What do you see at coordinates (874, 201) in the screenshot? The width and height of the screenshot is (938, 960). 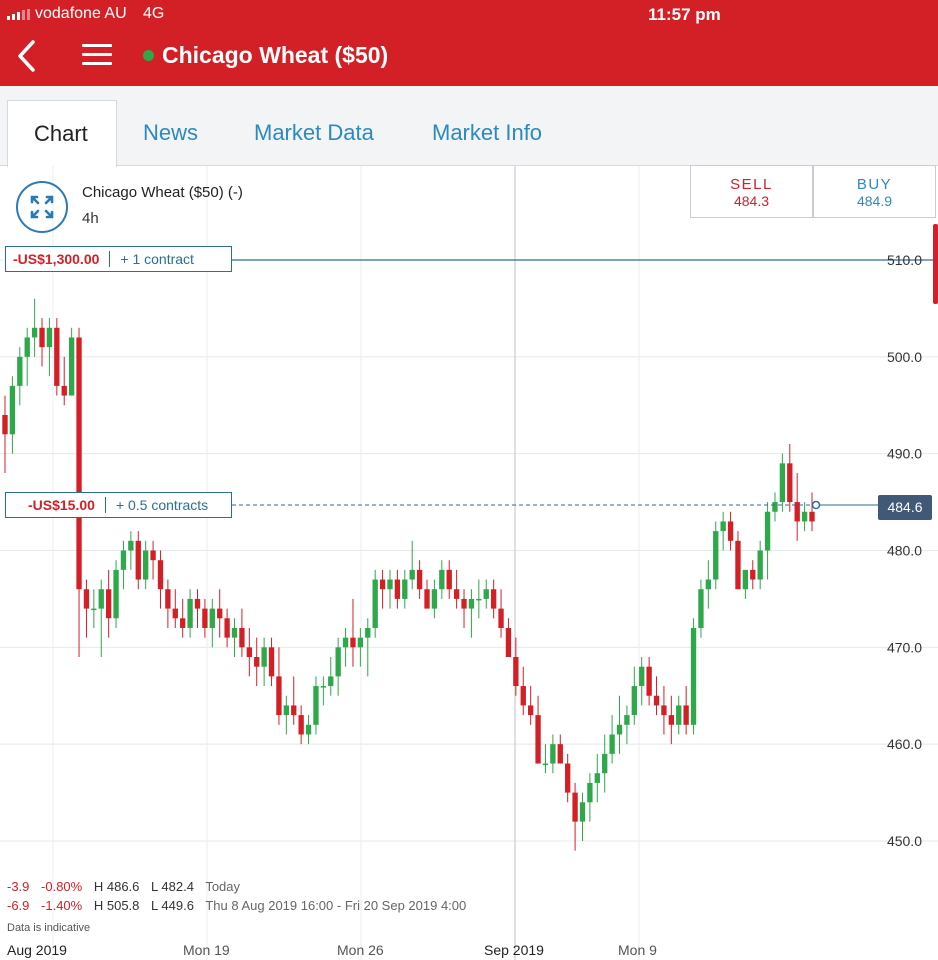 I see `buy-price: 484.9` at bounding box center [874, 201].